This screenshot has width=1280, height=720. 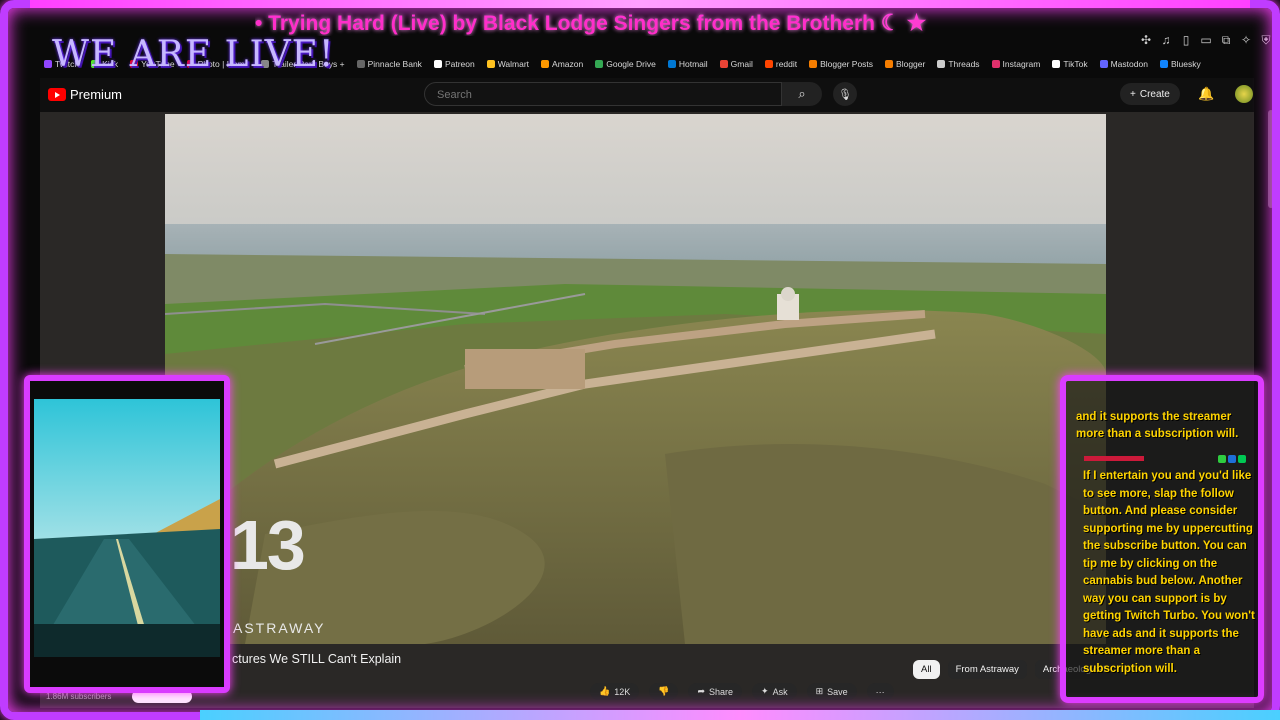 What do you see at coordinates (774, 691) in the screenshot?
I see `ask-button: ✦ Ask` at bounding box center [774, 691].